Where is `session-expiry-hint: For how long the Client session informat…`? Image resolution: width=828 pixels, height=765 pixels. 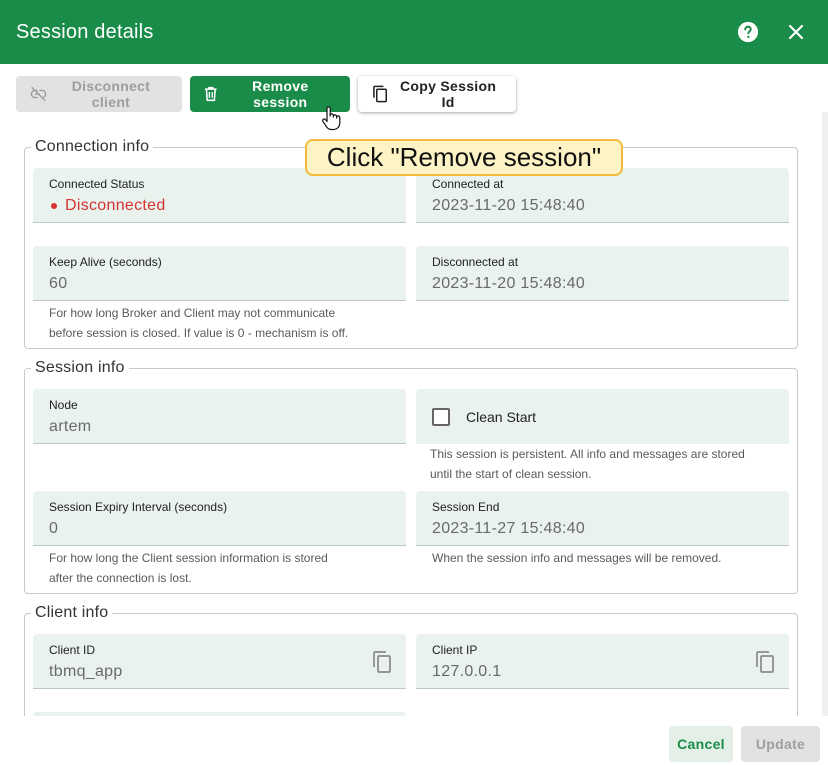
session-expiry-hint: For how long the Client session informat… is located at coordinates (188, 568).